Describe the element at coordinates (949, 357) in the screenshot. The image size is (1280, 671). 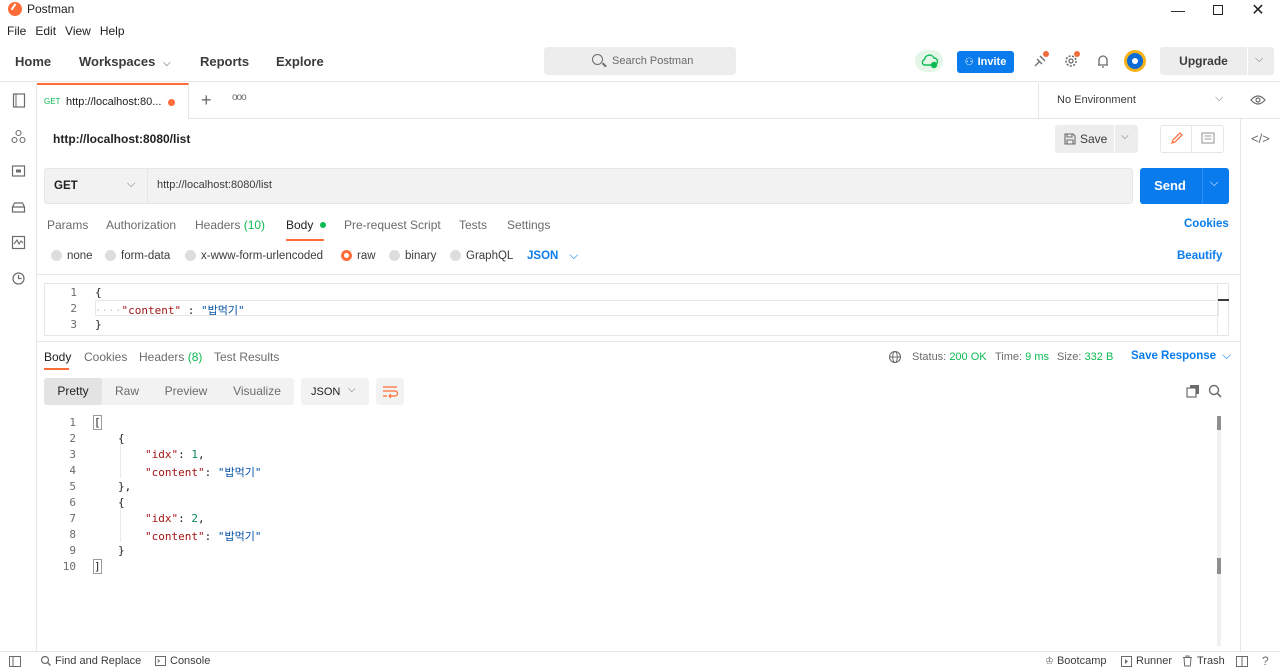
I see `status-info: Status: 200 OK` at that location.